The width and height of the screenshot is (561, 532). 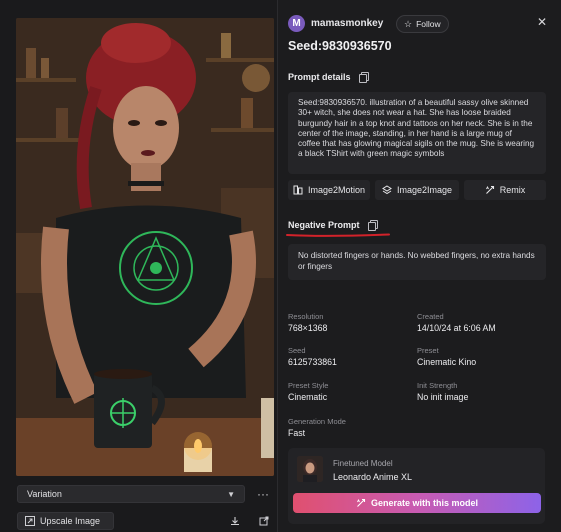 I want to click on init-strength-label: Init Strength, so click(x=437, y=385).